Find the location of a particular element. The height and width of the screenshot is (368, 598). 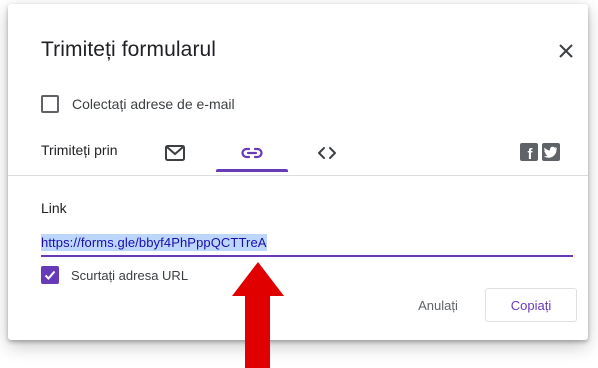

link-url-input: https://forms.gle/bbyf4PhPppQCTTreA is located at coordinates (154, 242).